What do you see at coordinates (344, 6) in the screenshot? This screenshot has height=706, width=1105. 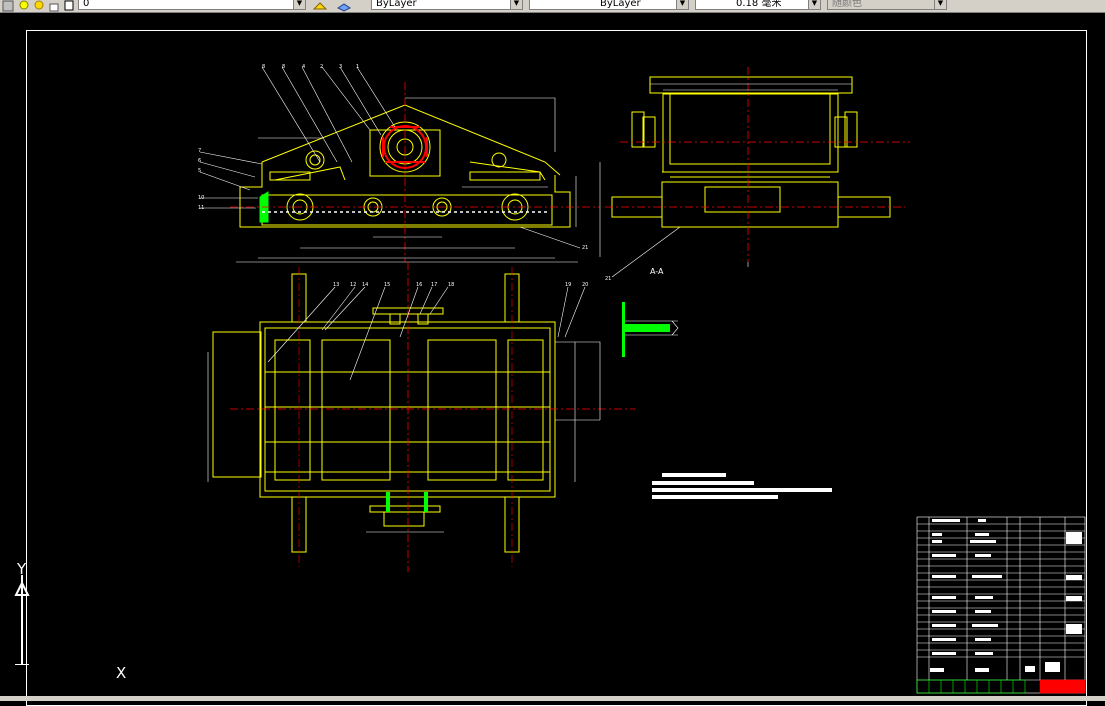 I see `layer-previous-icon` at bounding box center [344, 6].